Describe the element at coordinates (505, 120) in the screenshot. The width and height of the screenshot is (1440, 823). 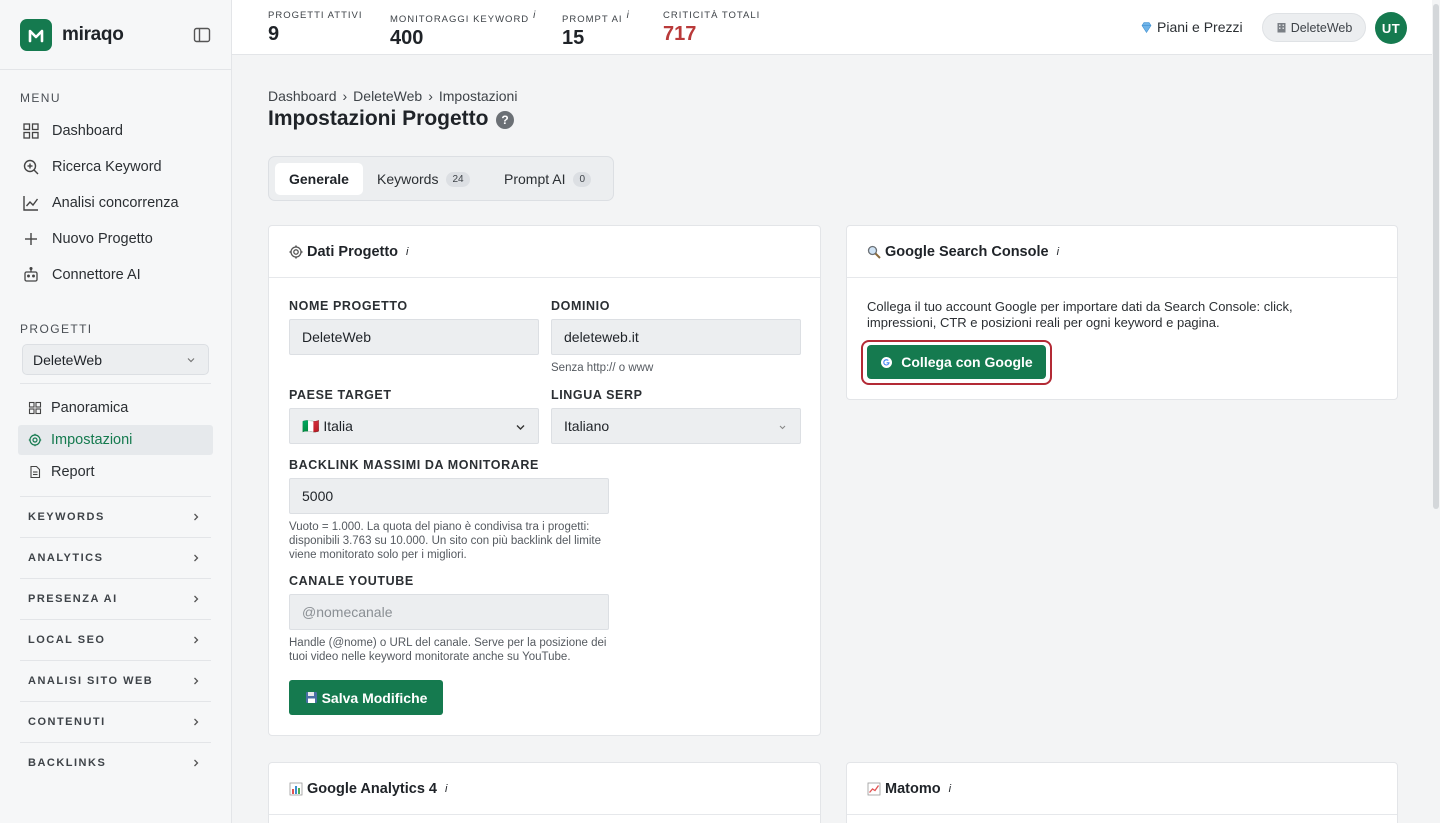
I see `help-icon: ?` at that location.